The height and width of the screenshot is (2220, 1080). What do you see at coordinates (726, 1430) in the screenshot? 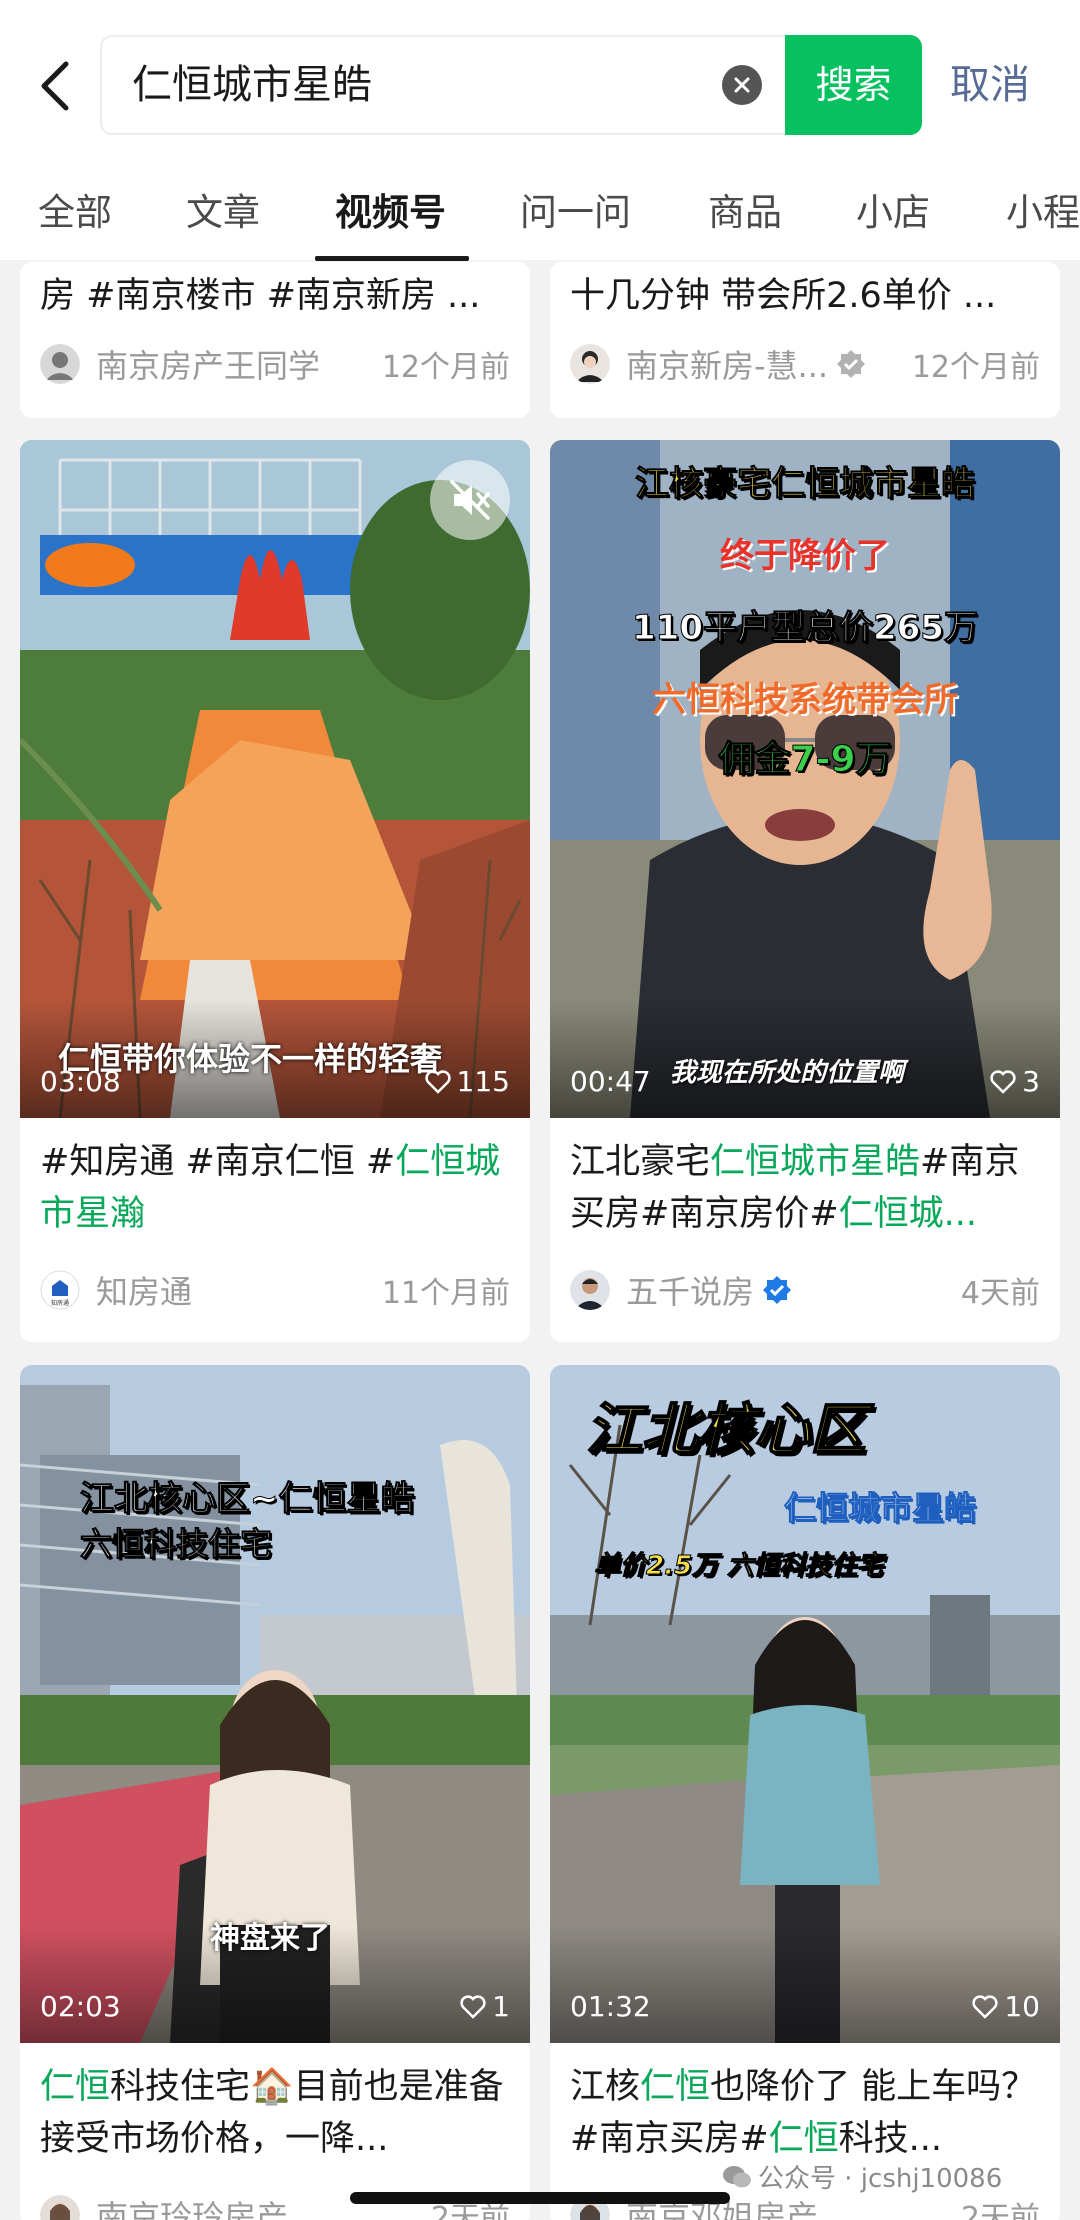
I see `overlay-line: 江北核心区` at bounding box center [726, 1430].